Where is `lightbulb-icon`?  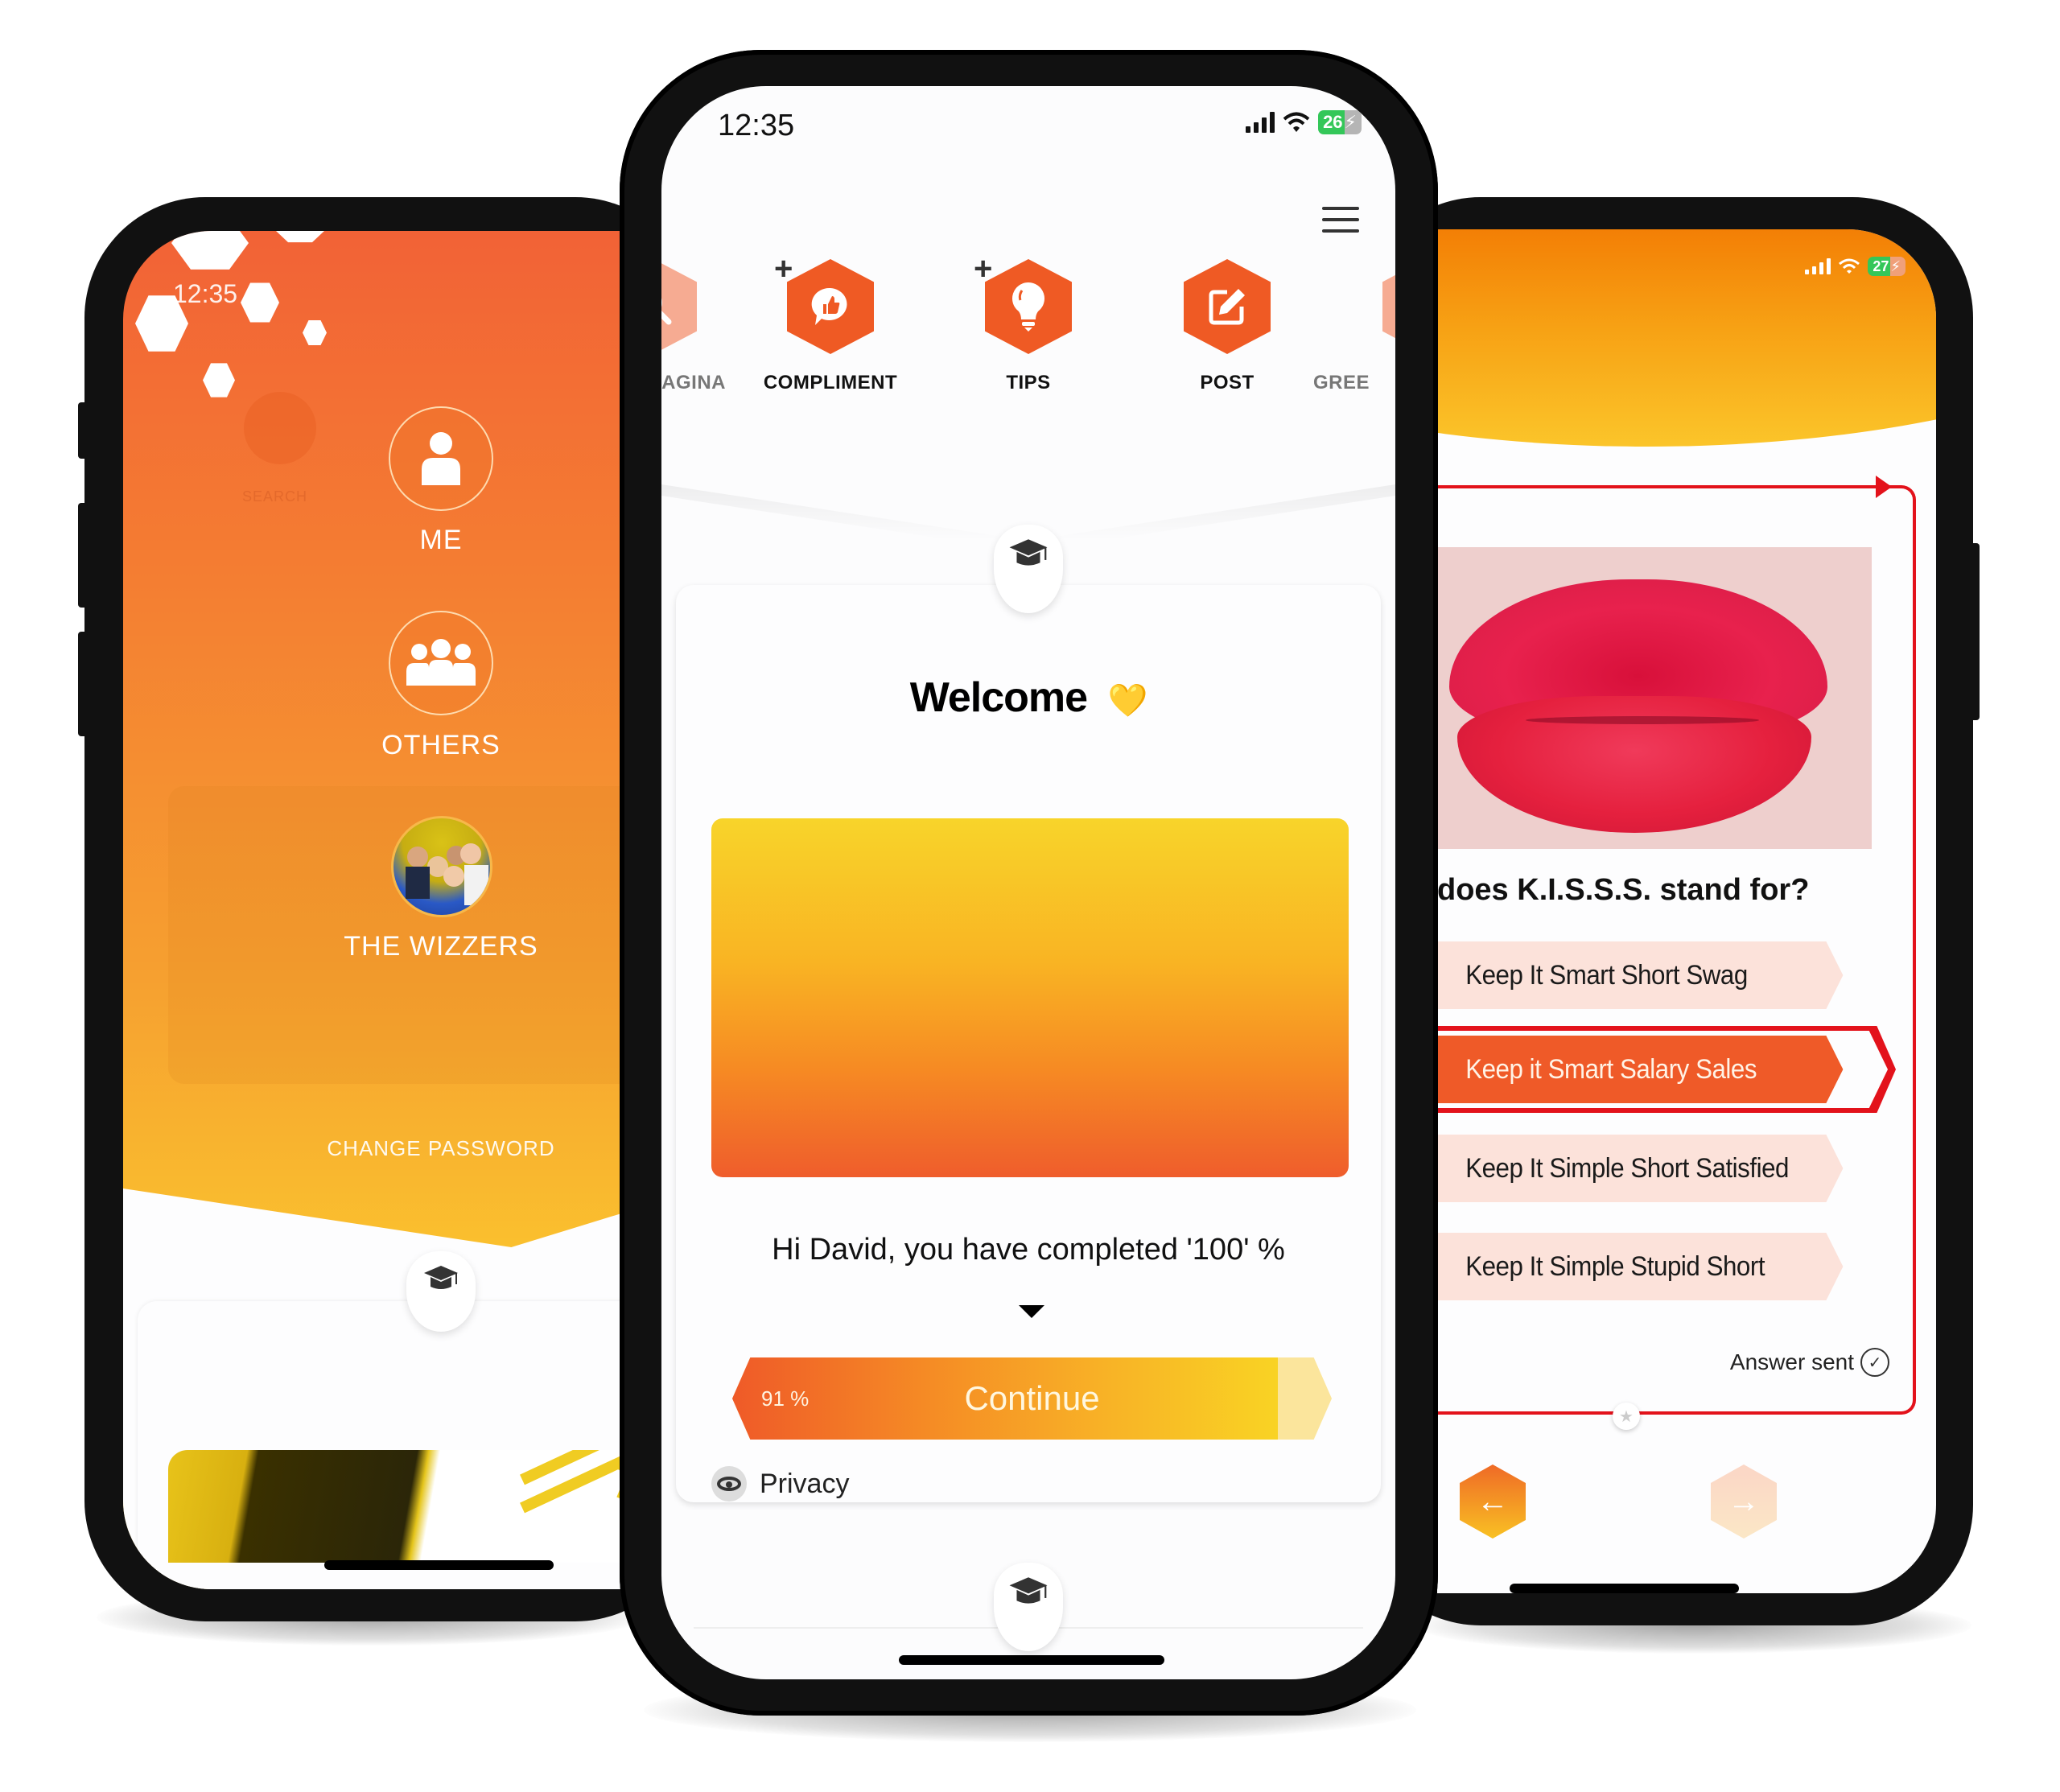 lightbulb-icon is located at coordinates (1028, 307).